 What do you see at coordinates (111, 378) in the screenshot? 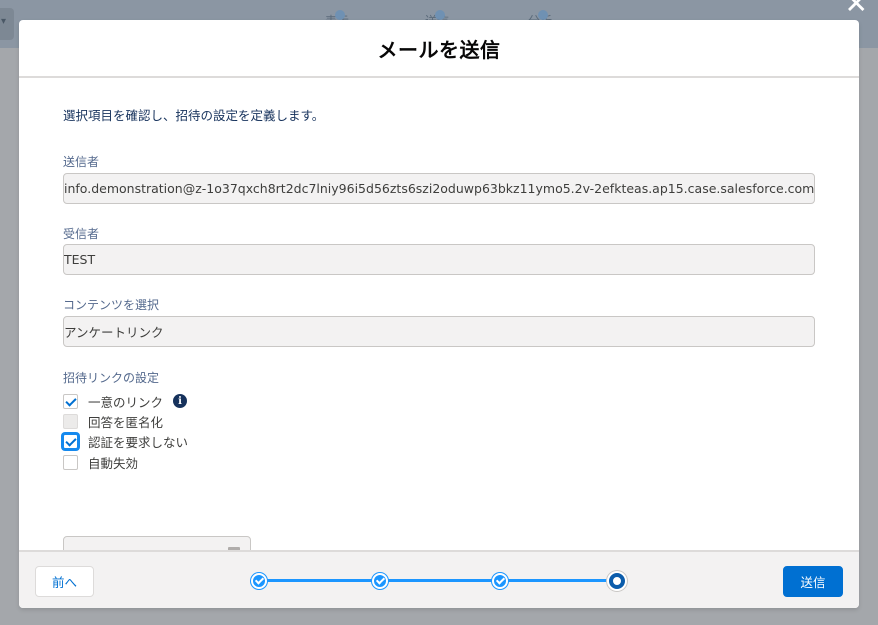
I see `invite-settings-label: 招待リンクの設定` at bounding box center [111, 378].